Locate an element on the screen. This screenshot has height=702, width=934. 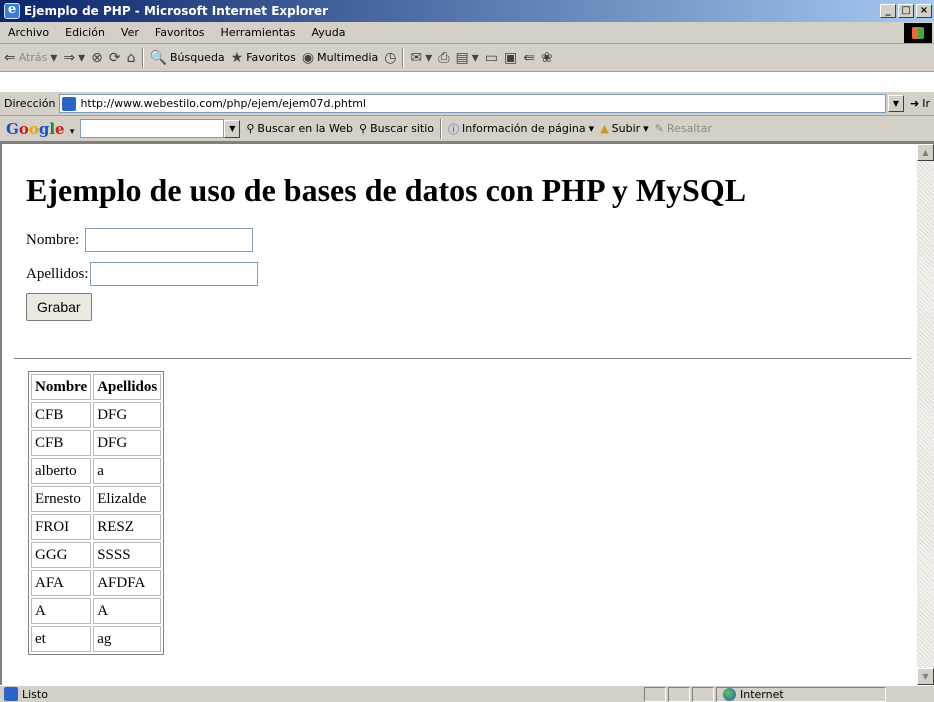
google-logo-letter: o is located at coordinates (23, 128).